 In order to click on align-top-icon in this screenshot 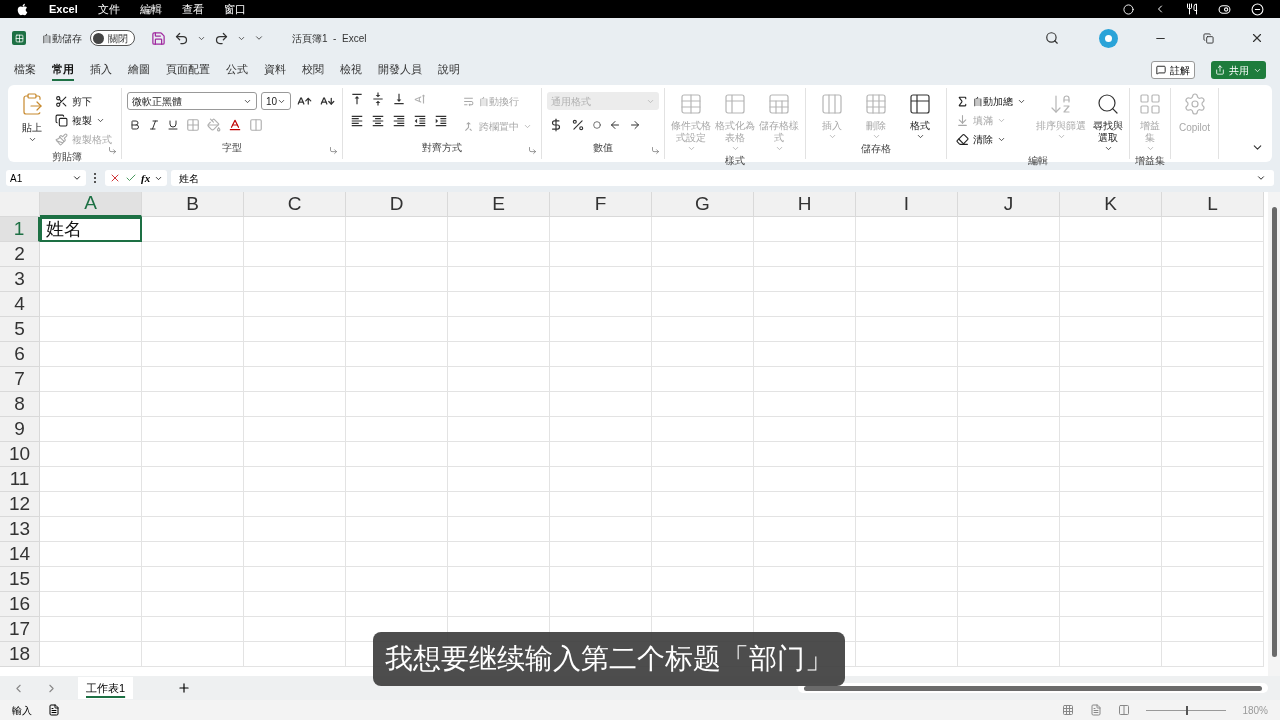, I will do `click(357, 99)`.